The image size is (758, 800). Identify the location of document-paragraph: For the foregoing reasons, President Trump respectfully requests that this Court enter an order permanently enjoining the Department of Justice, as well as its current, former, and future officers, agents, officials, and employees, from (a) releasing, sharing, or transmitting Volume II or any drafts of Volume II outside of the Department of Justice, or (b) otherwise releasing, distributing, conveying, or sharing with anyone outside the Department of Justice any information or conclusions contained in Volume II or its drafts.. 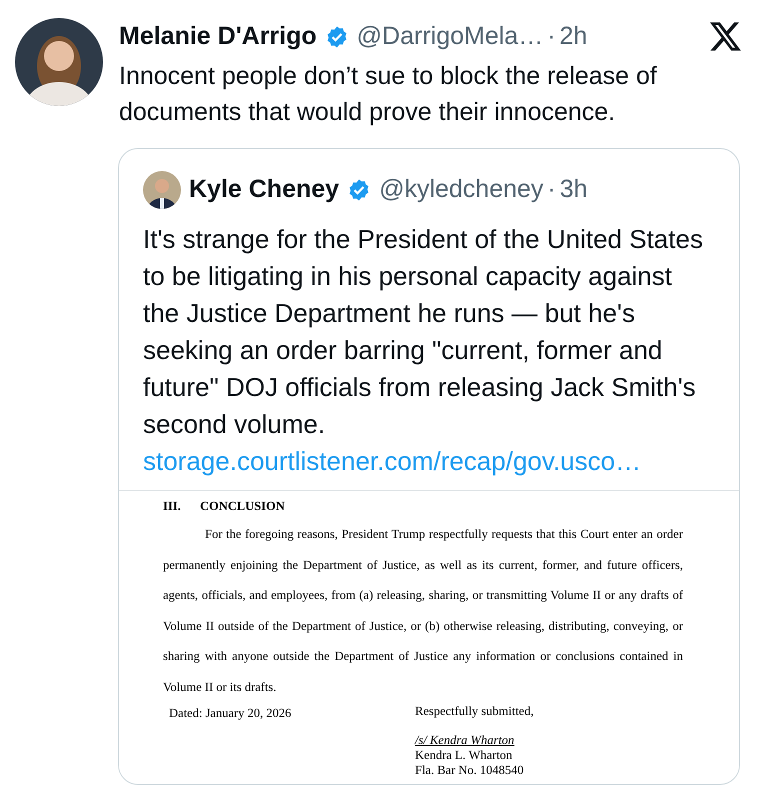
(423, 611).